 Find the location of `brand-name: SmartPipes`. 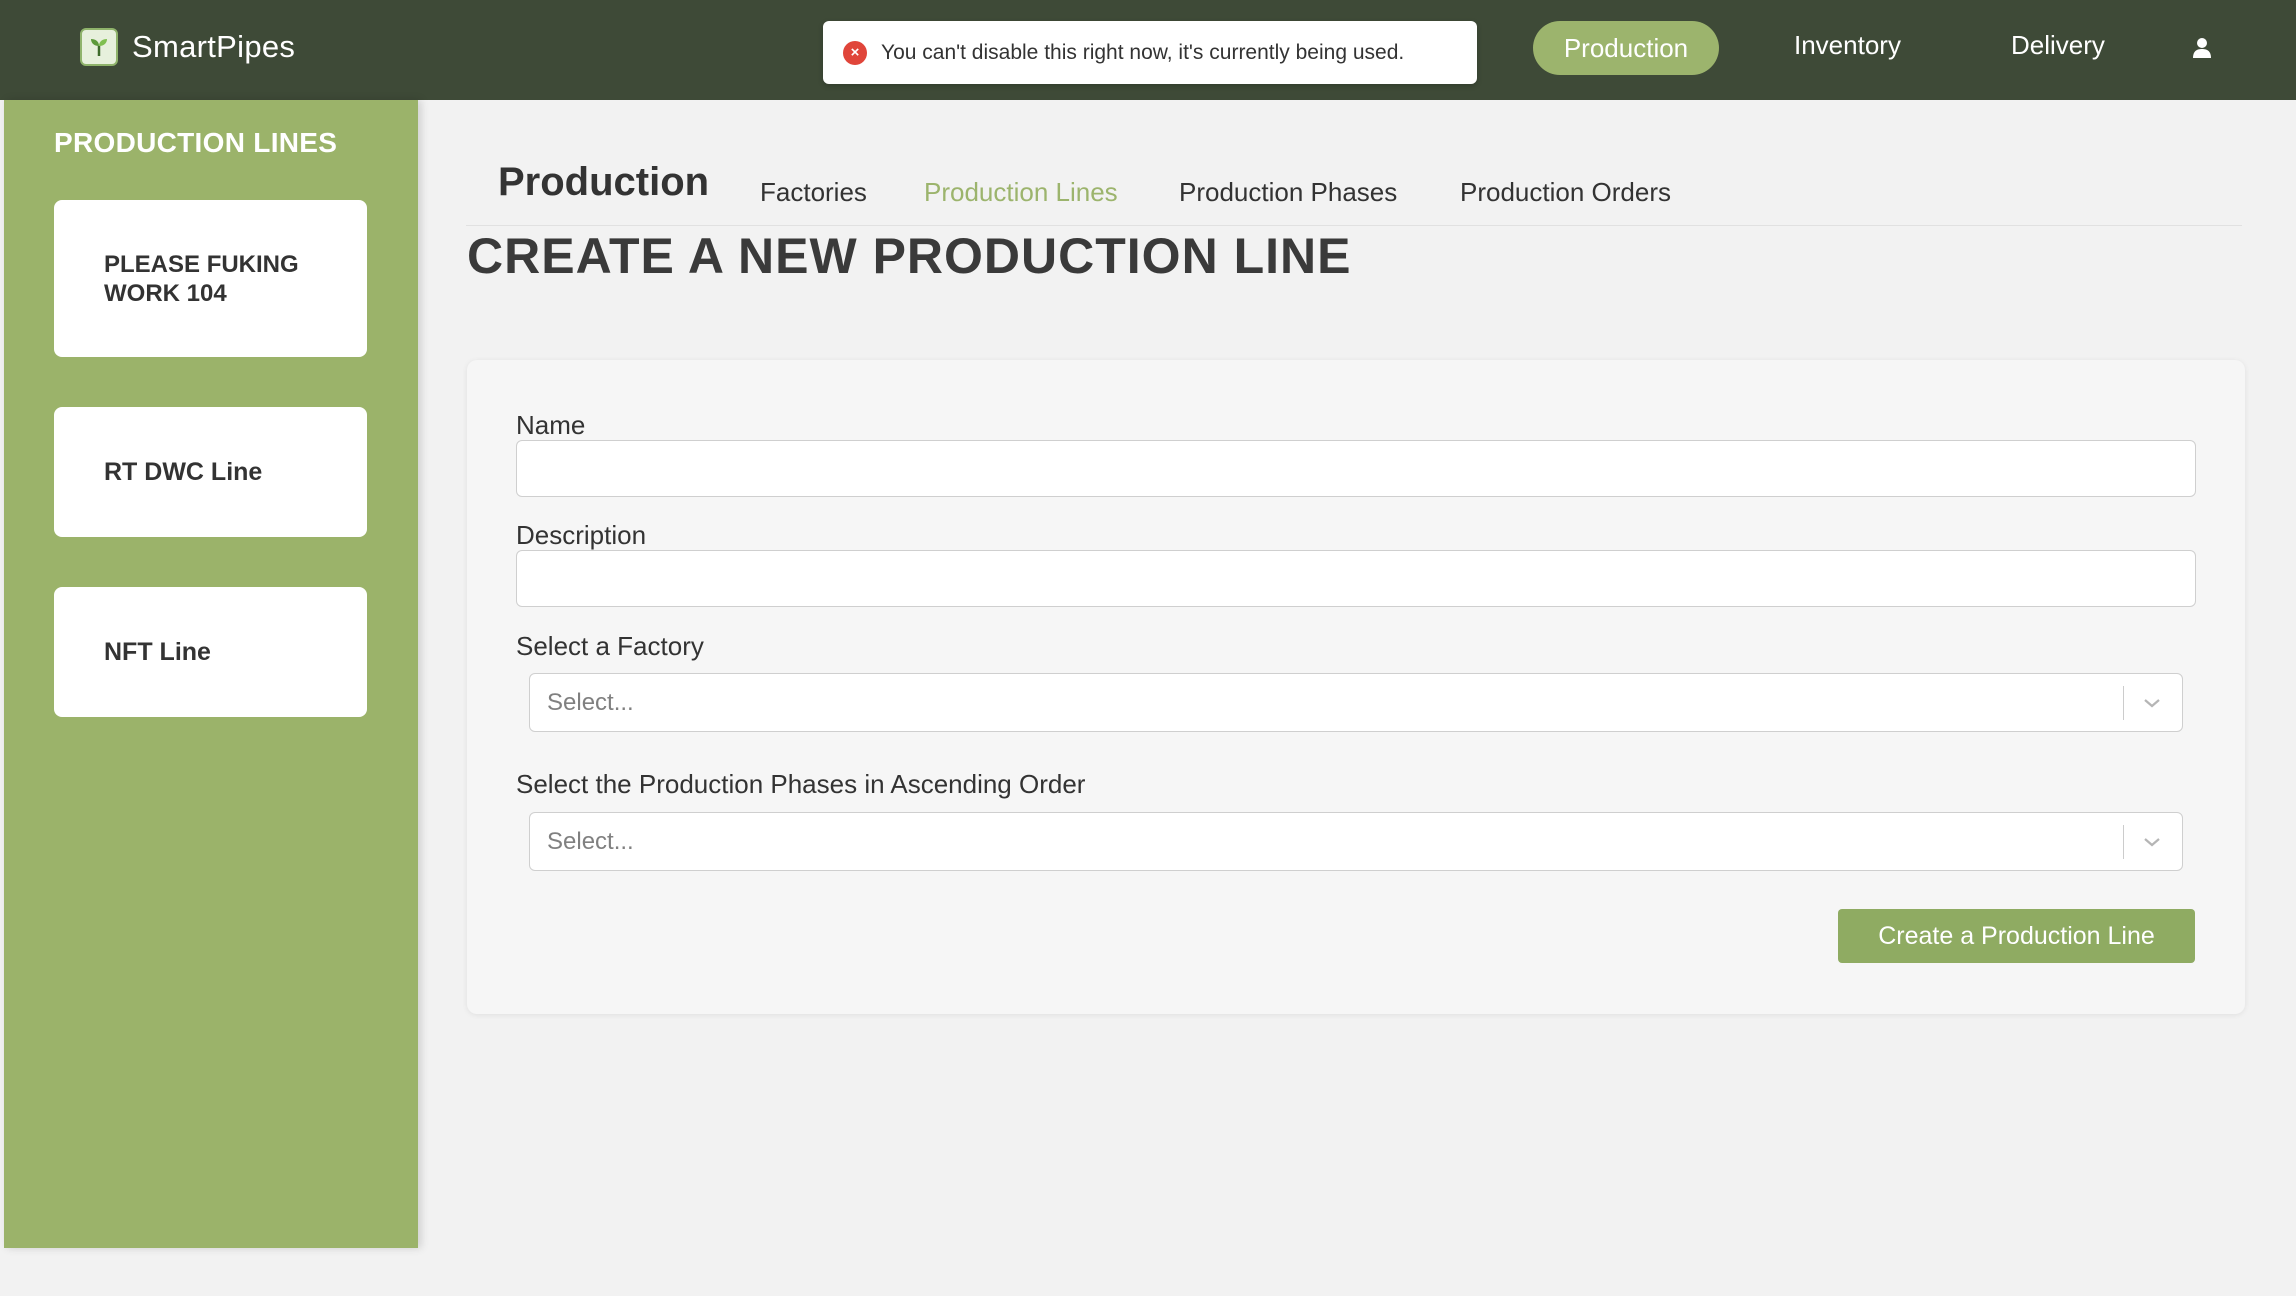

brand-name: SmartPipes is located at coordinates (214, 46).